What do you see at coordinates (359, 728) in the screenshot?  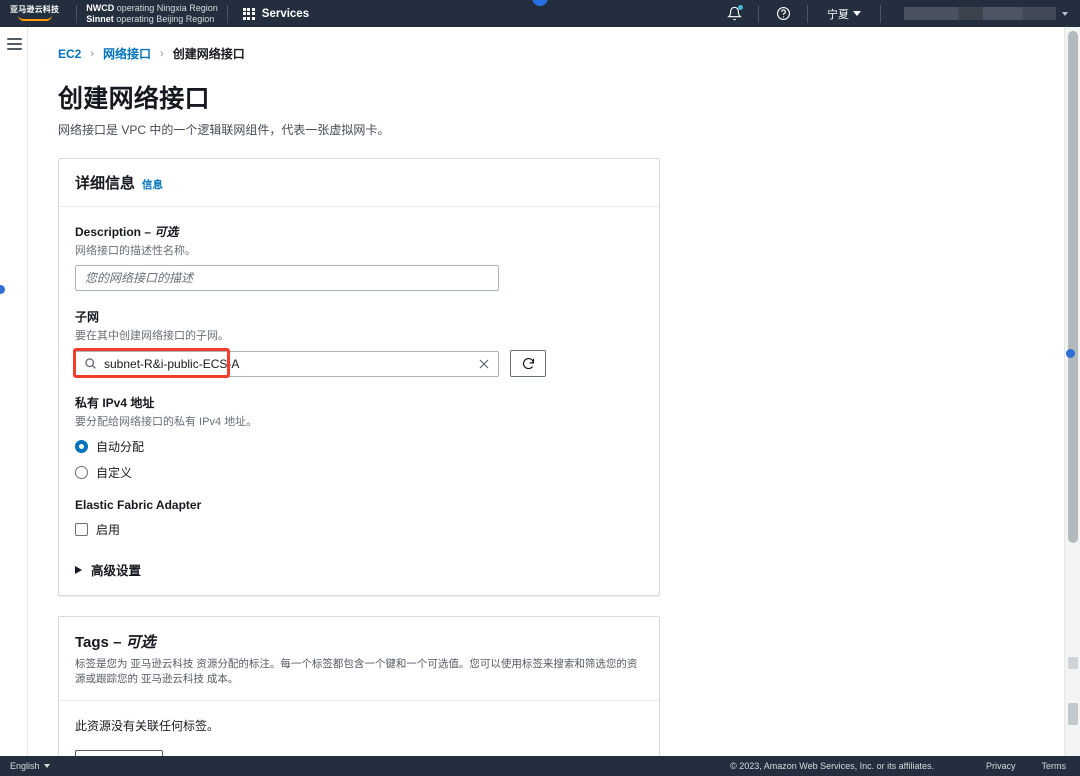 I see `tags-card-body: 此资源没有关联任何标签。 添加新标签 您还可以另外添加 50 个标签` at bounding box center [359, 728].